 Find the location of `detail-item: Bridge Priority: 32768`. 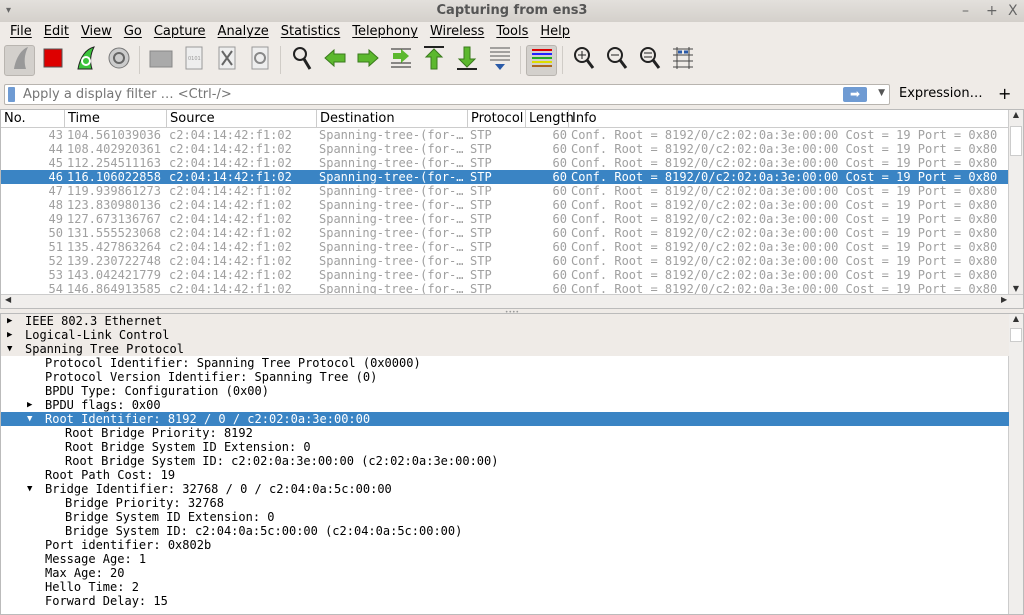

detail-item: Bridge Priority: 32768 is located at coordinates (505, 503).